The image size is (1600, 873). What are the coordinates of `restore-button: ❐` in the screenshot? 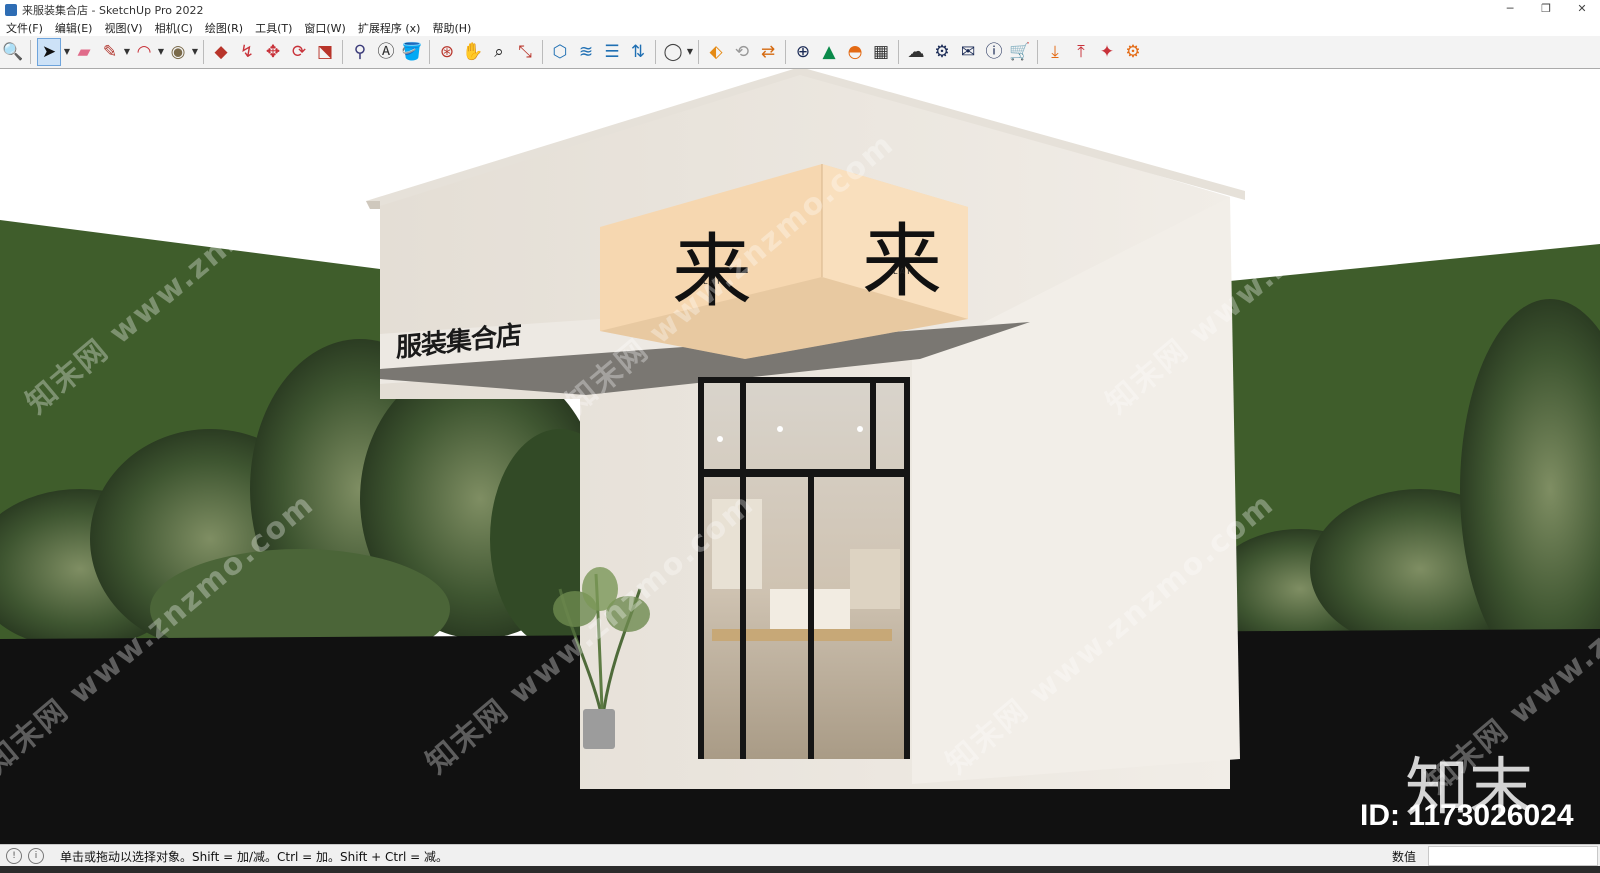 It's located at (1546, 10).